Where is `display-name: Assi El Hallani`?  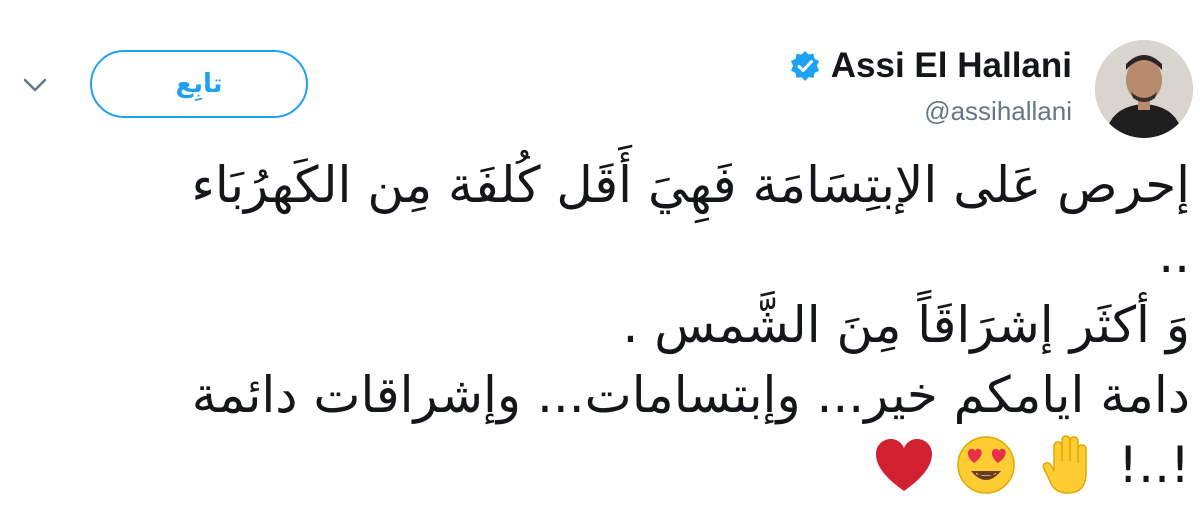
display-name: Assi El Hallani is located at coordinates (951, 66).